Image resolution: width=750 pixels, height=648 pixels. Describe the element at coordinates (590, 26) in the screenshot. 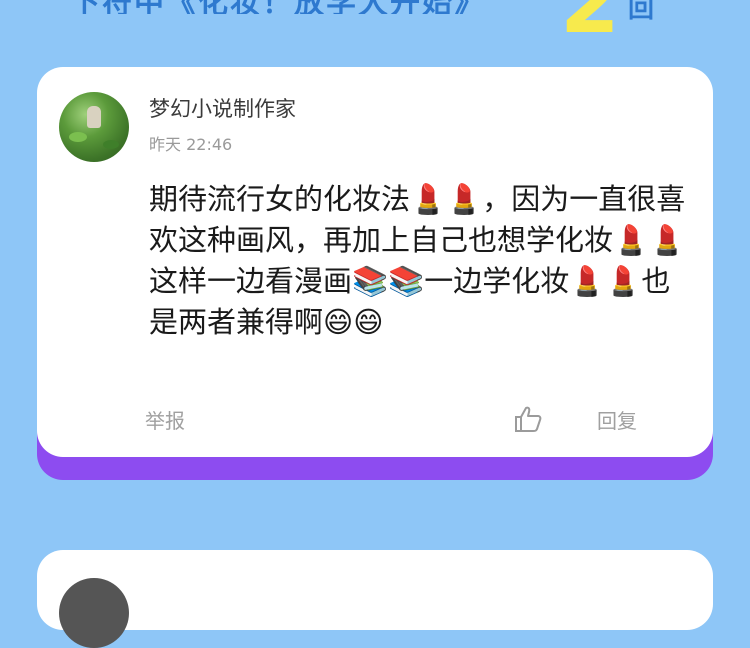

I see `banner-number: 2` at that location.